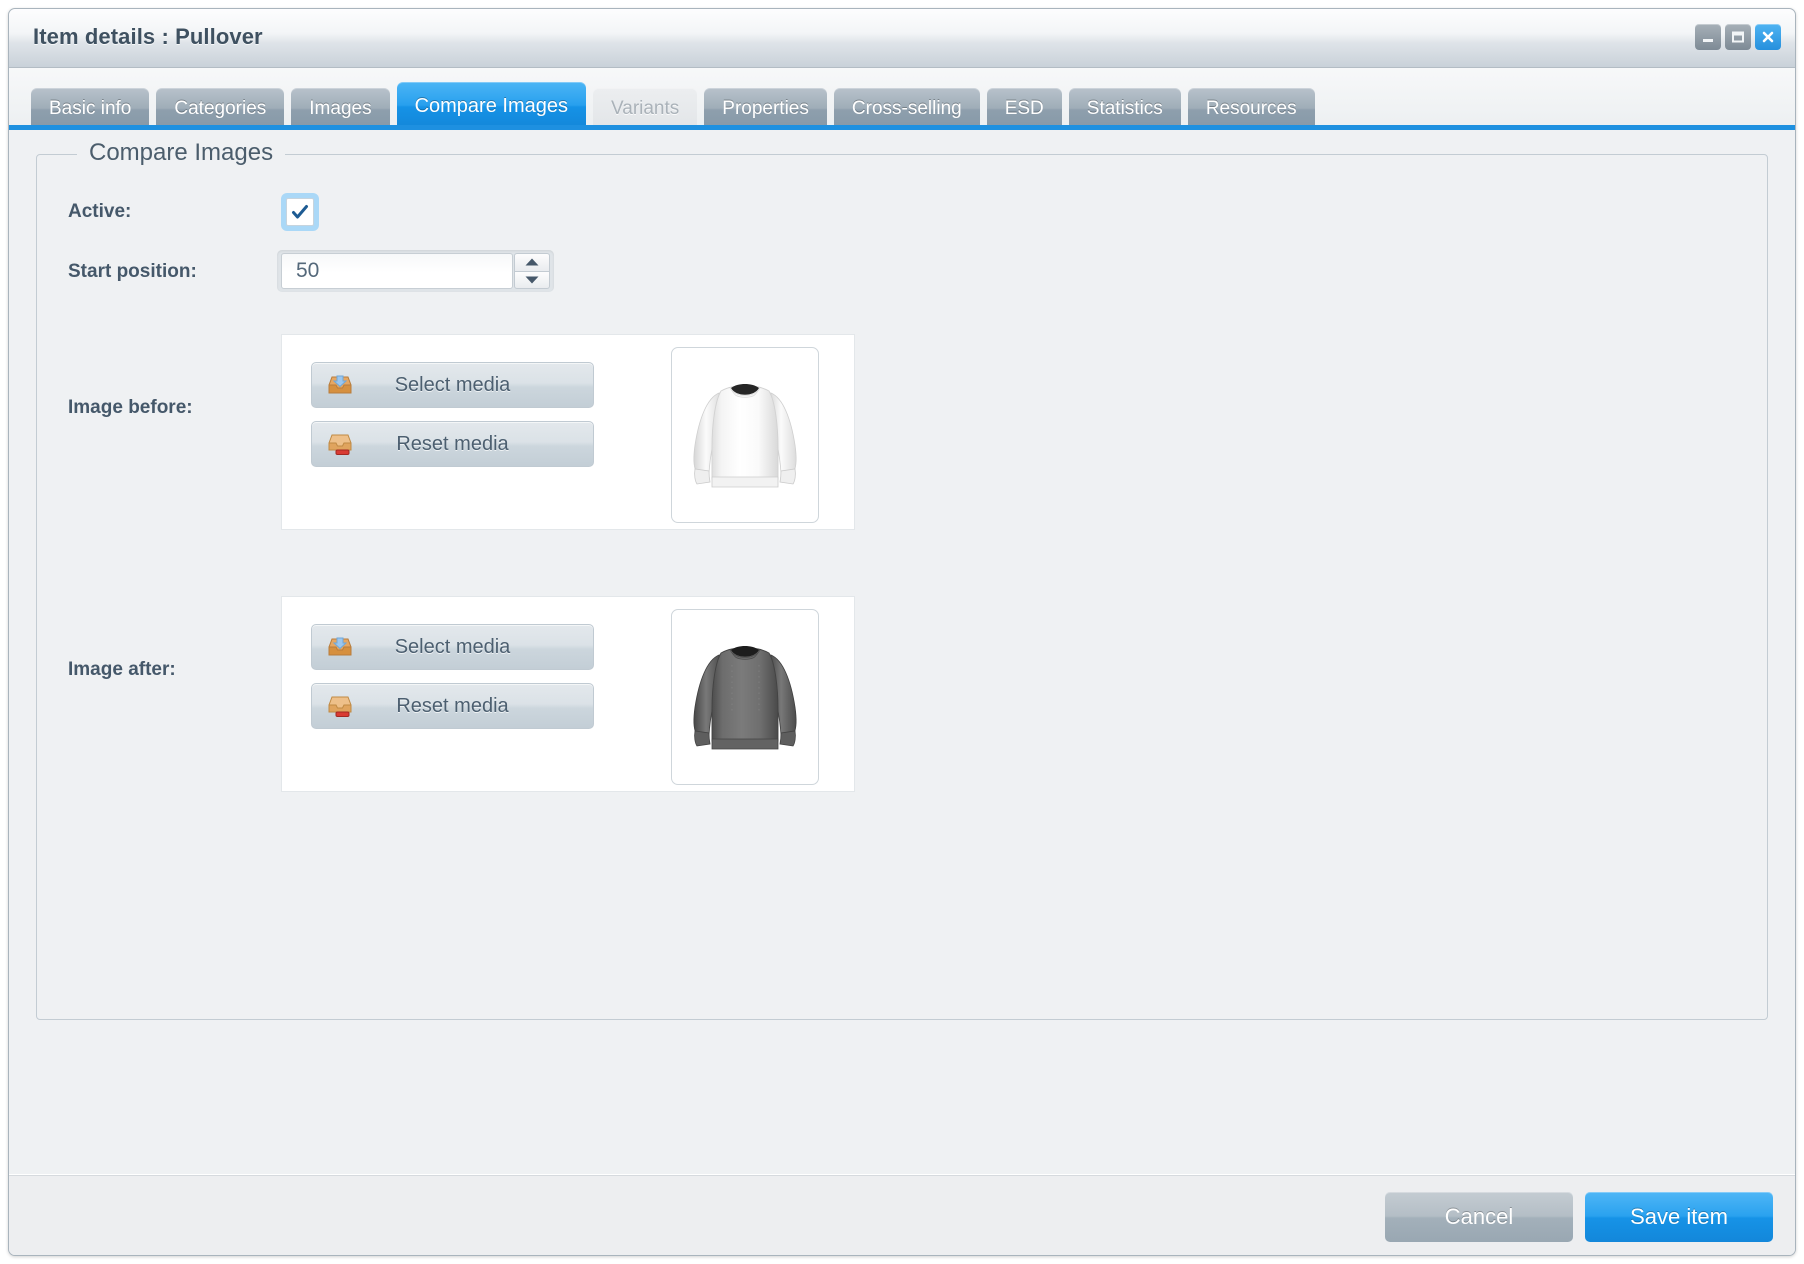 The image size is (1804, 1264). Describe the element at coordinates (132, 271) in the screenshot. I see `start-position-label: Start position:` at that location.